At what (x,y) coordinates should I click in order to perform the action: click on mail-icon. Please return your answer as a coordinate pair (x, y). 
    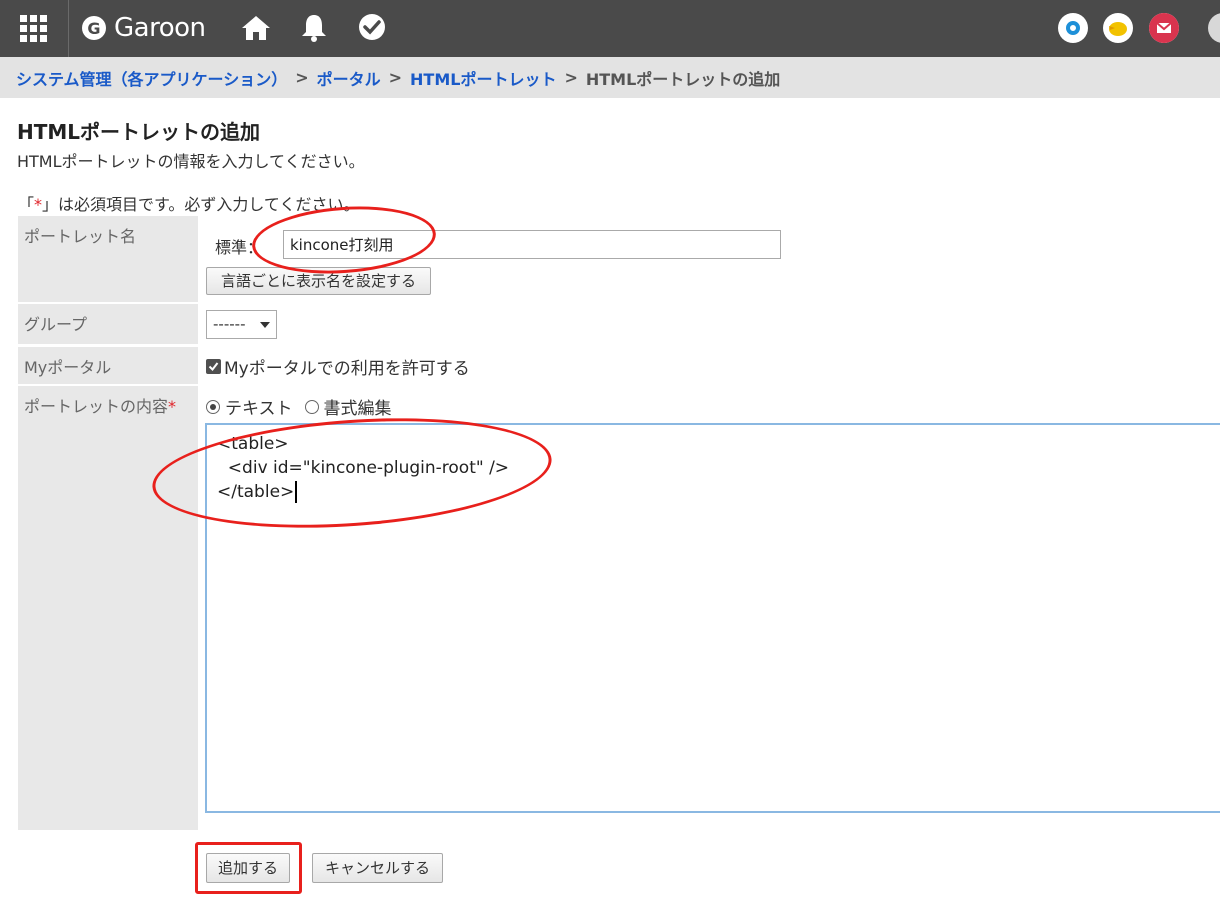
    Looking at the image, I should click on (1164, 28).